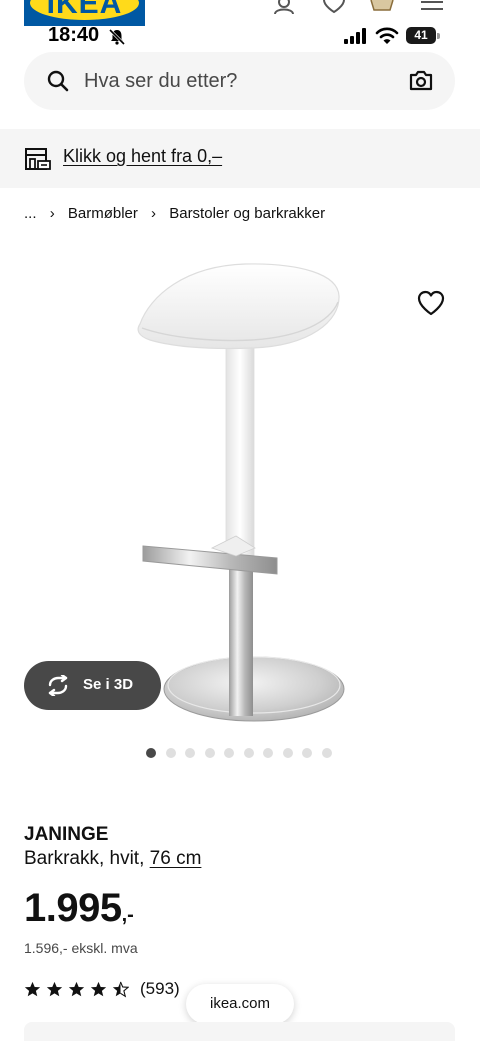 Image resolution: width=480 pixels, height=1041 pixels. Describe the element at coordinates (240, 158) in the screenshot. I see `click-and-collect-banner: Klikk og hent fra 0,–` at that location.